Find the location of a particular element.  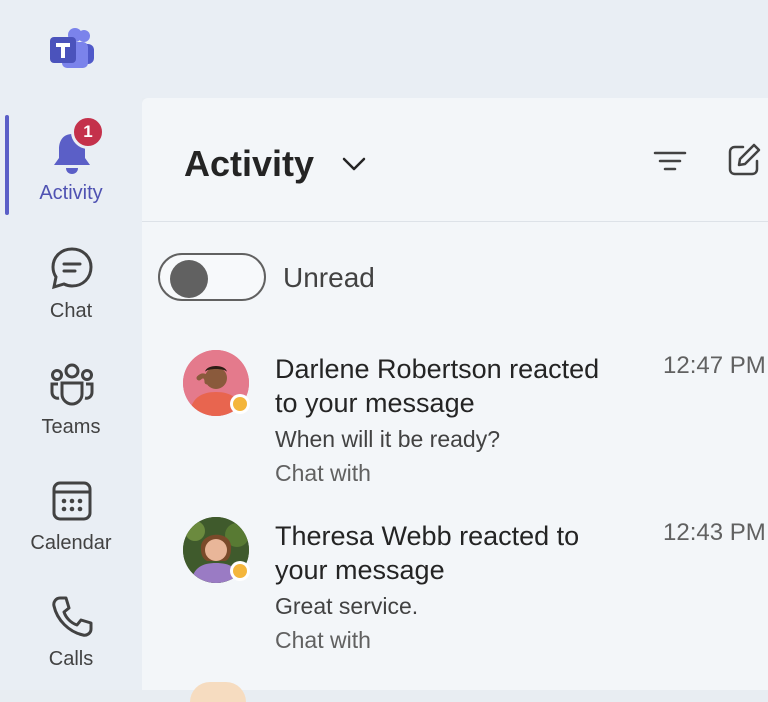

teams-logo-icon is located at coordinates (72, 48).